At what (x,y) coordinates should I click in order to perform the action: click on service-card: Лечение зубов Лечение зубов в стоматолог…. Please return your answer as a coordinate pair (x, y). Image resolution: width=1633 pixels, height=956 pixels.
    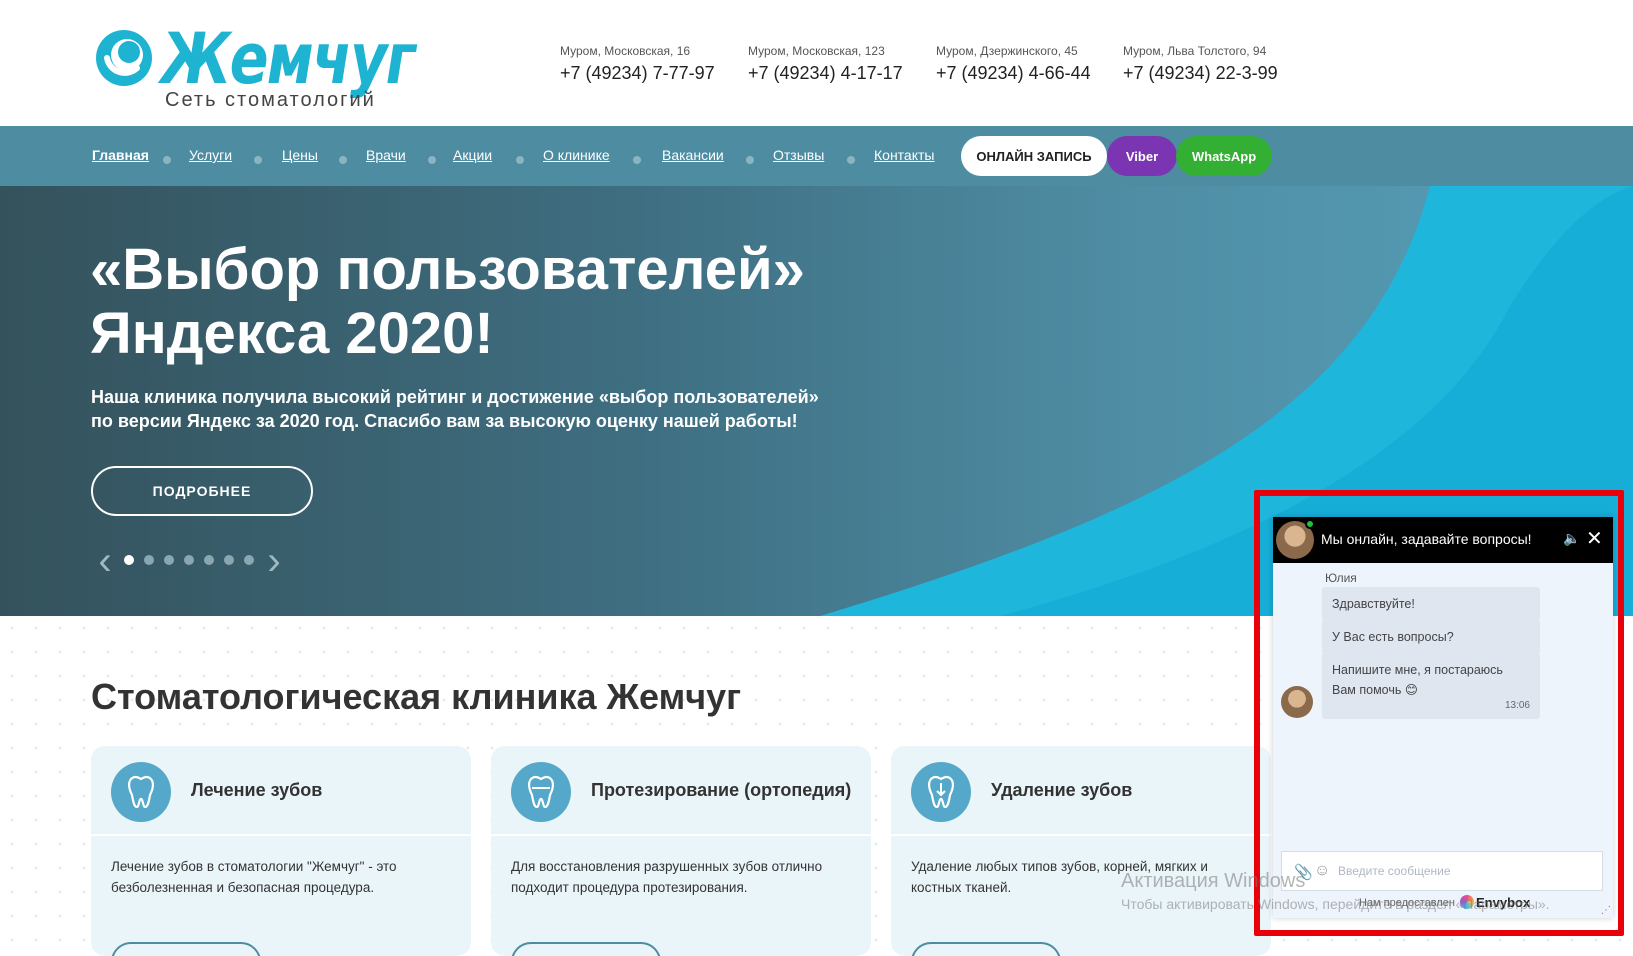
    Looking at the image, I should click on (281, 851).